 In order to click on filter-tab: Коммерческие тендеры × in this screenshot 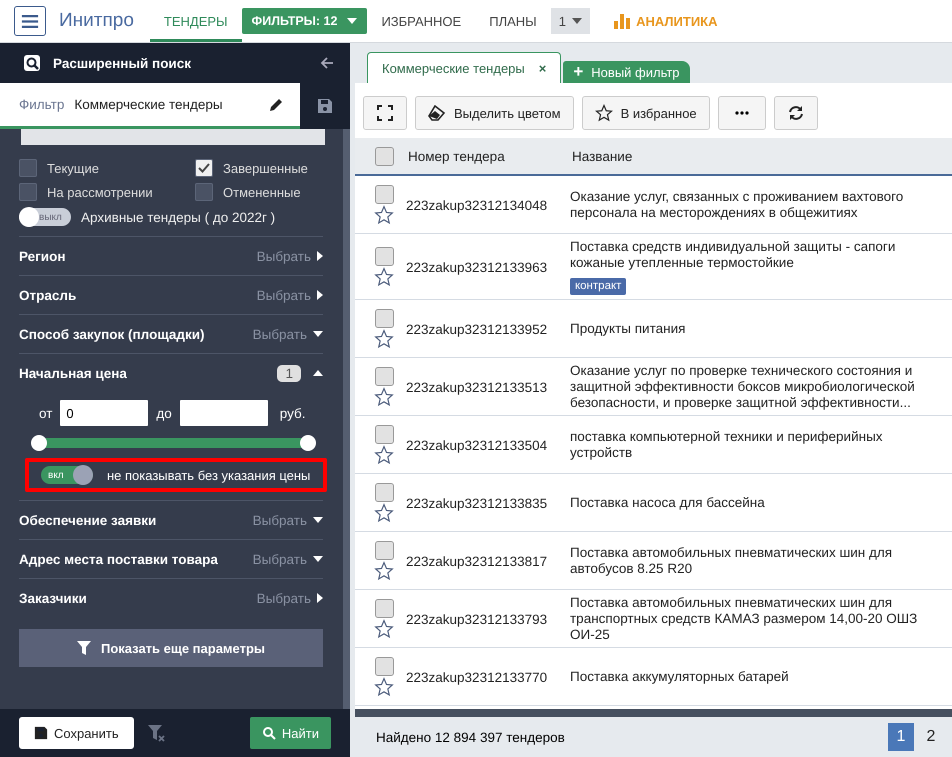, I will do `click(464, 67)`.